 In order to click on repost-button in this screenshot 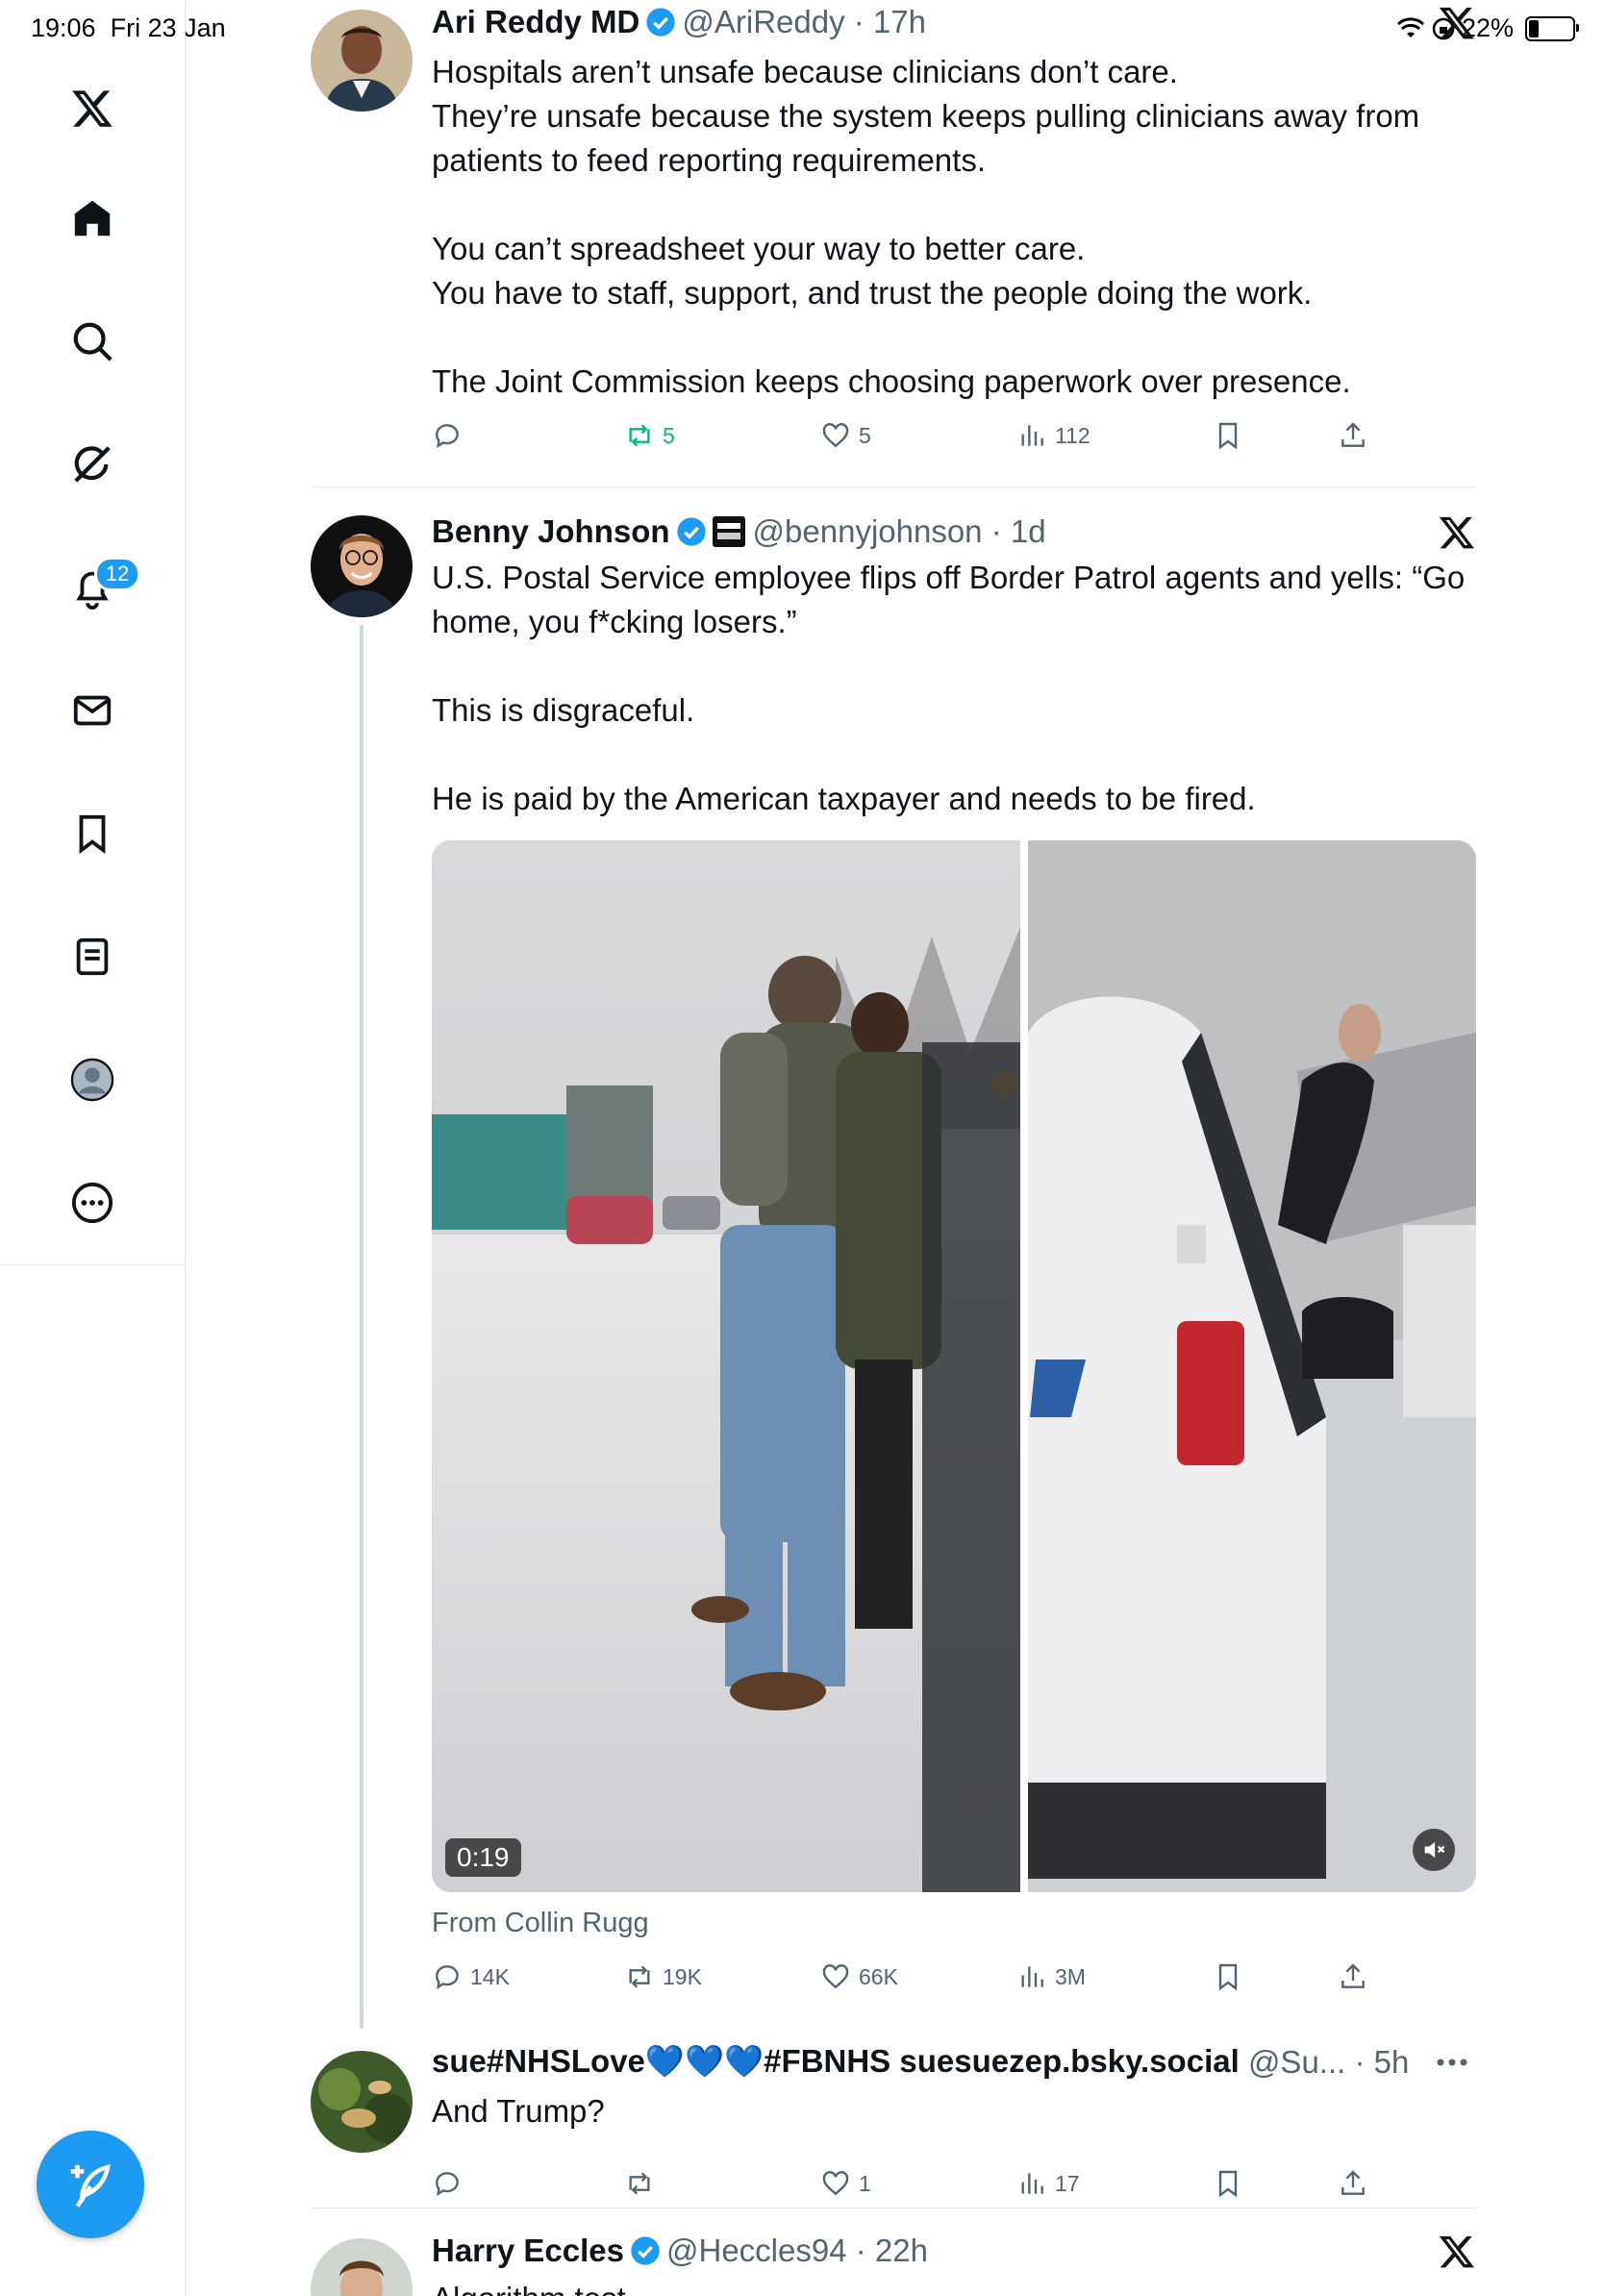, I will do `click(639, 2183)`.